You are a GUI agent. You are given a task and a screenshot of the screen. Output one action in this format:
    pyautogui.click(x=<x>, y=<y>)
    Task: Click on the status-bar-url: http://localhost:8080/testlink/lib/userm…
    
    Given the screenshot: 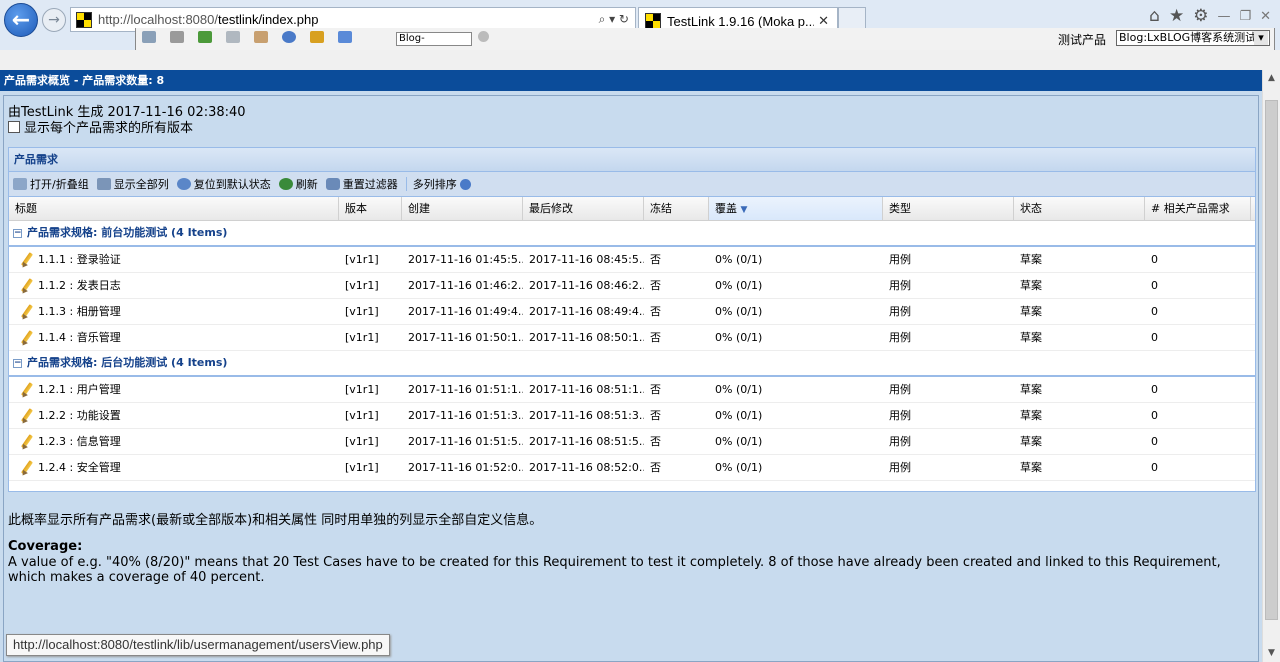 What is the action you would take?
    pyautogui.click(x=198, y=645)
    